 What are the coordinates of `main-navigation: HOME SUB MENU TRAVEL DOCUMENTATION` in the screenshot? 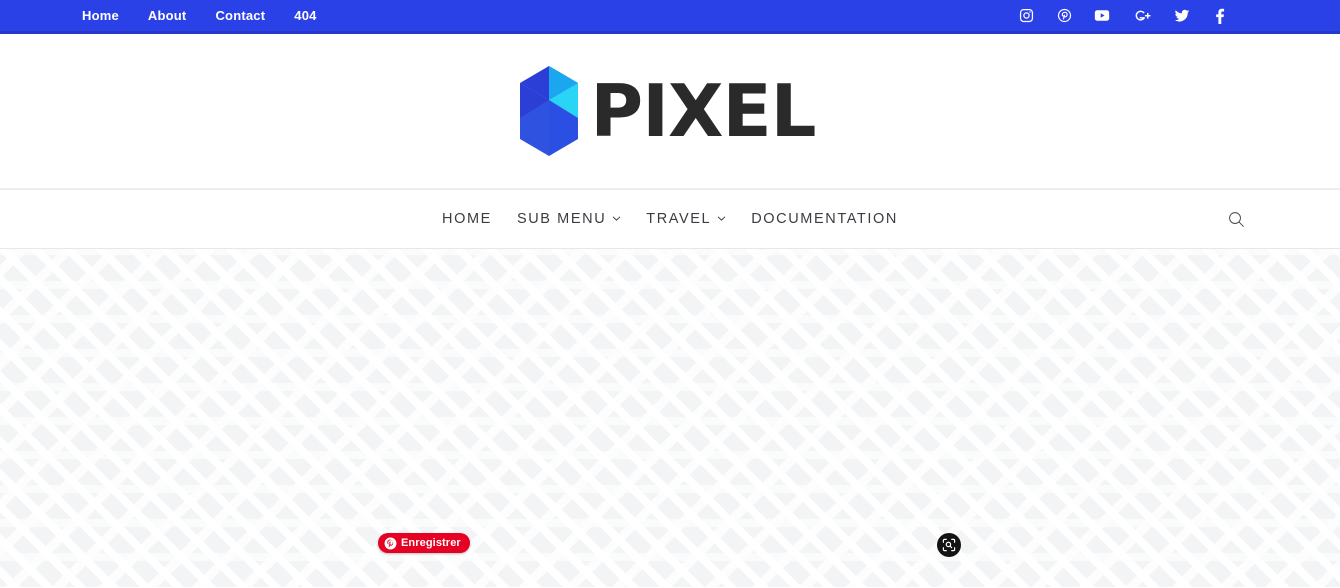 It's located at (670, 219).